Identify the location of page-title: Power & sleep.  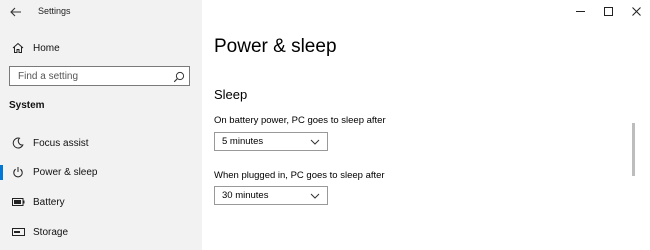
(275, 46).